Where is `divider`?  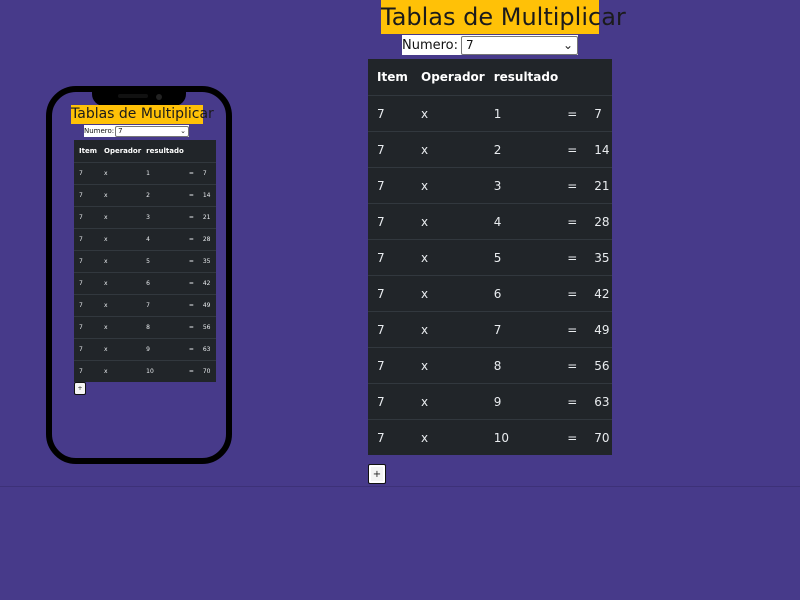
divider is located at coordinates (400, 486).